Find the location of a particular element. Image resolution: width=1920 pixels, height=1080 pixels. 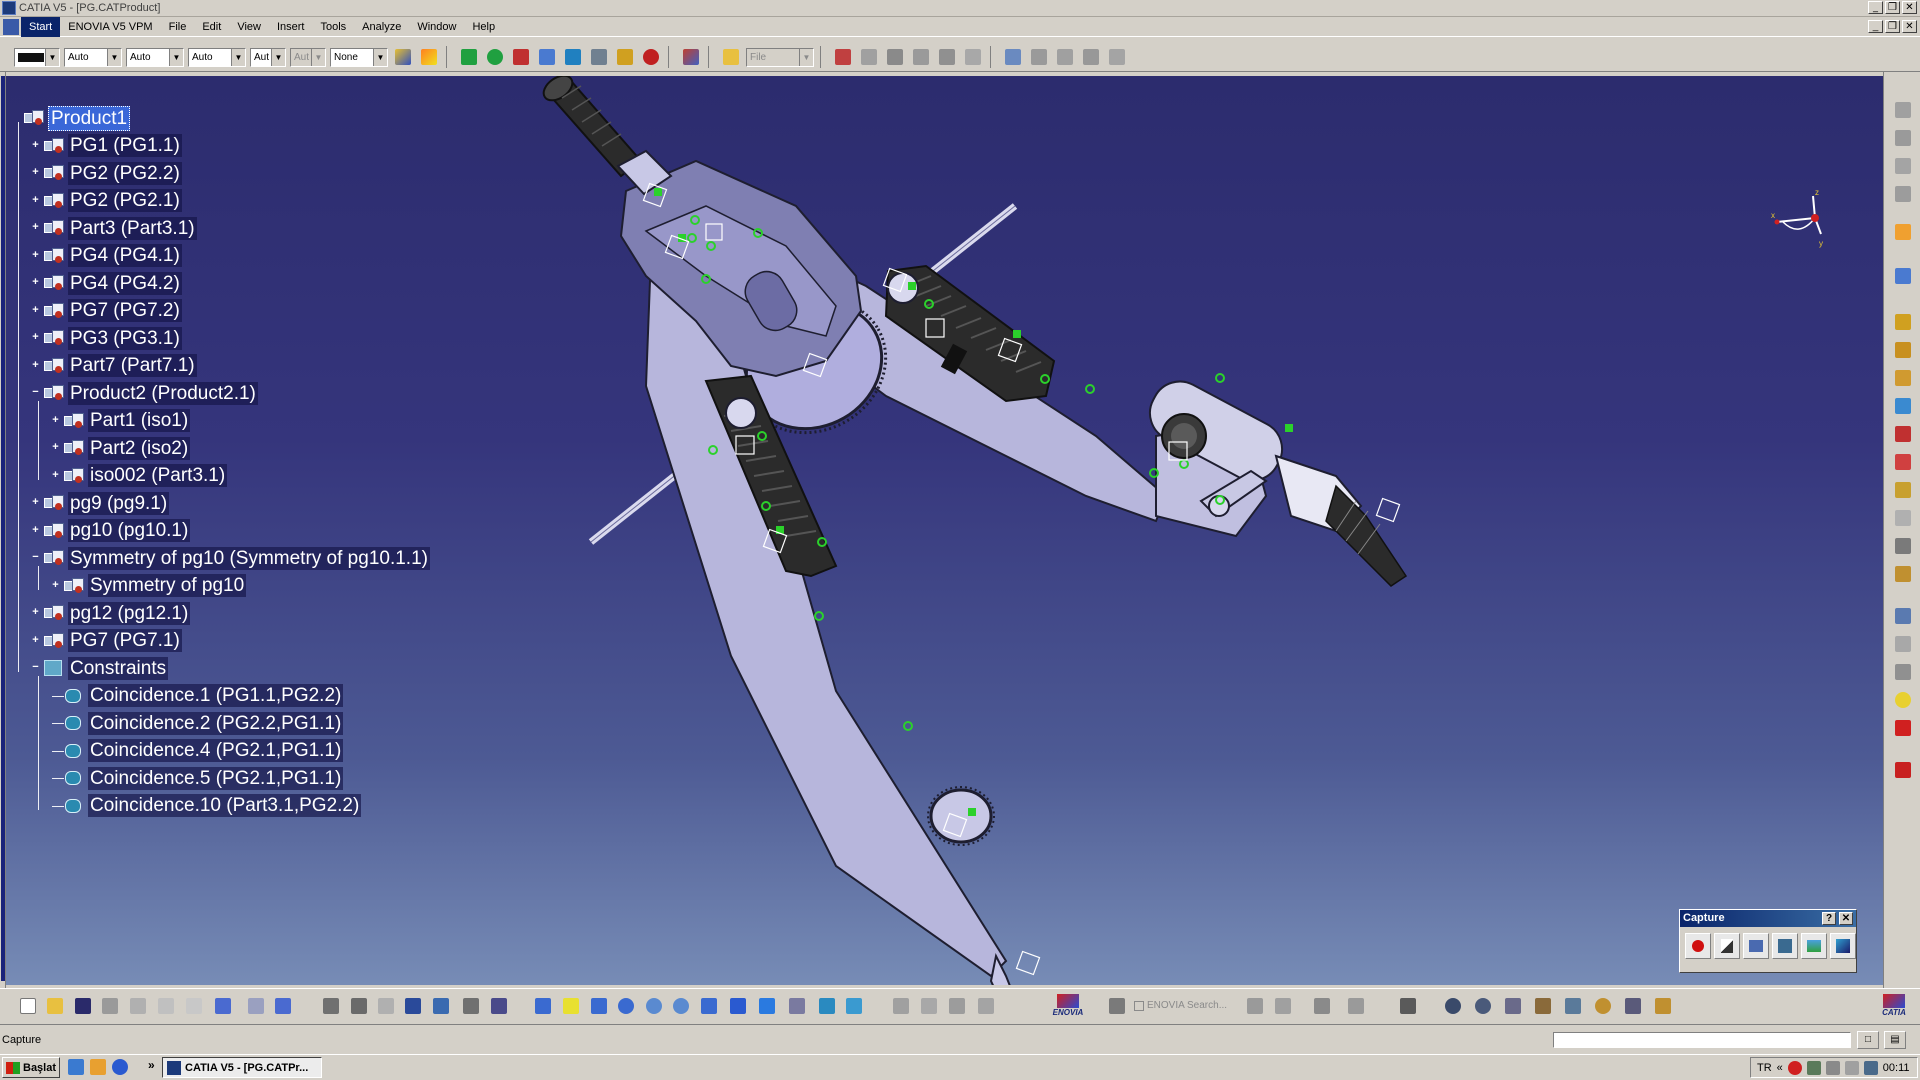

sync-icon is located at coordinates (1322, 1006).